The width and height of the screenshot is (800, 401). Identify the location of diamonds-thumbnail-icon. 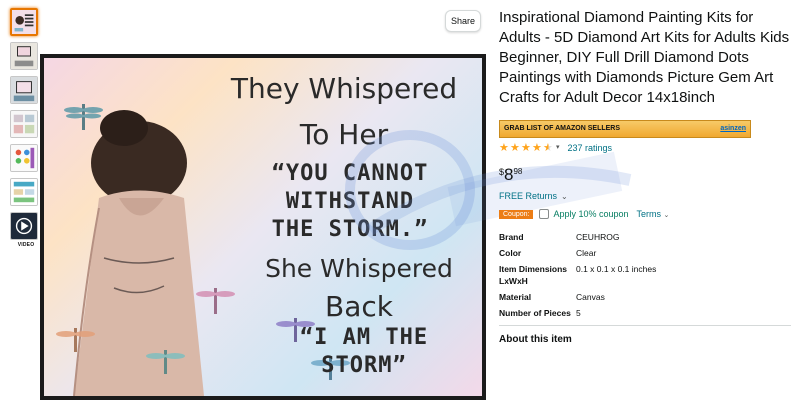
(24, 158).